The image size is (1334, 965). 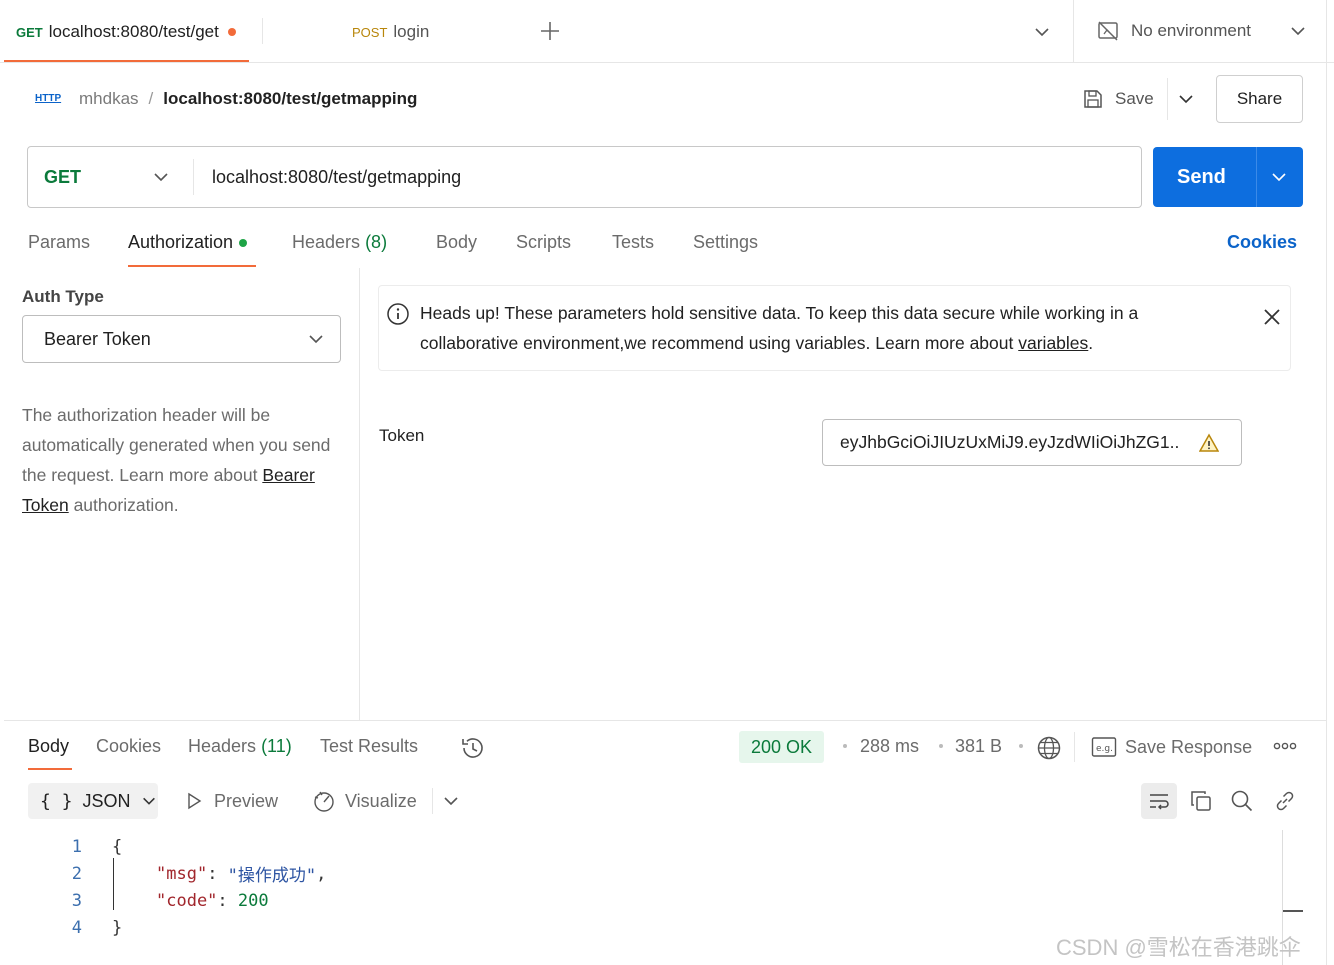 What do you see at coordinates (97, 338) in the screenshot?
I see `auth-type-value: Bearer Token` at bounding box center [97, 338].